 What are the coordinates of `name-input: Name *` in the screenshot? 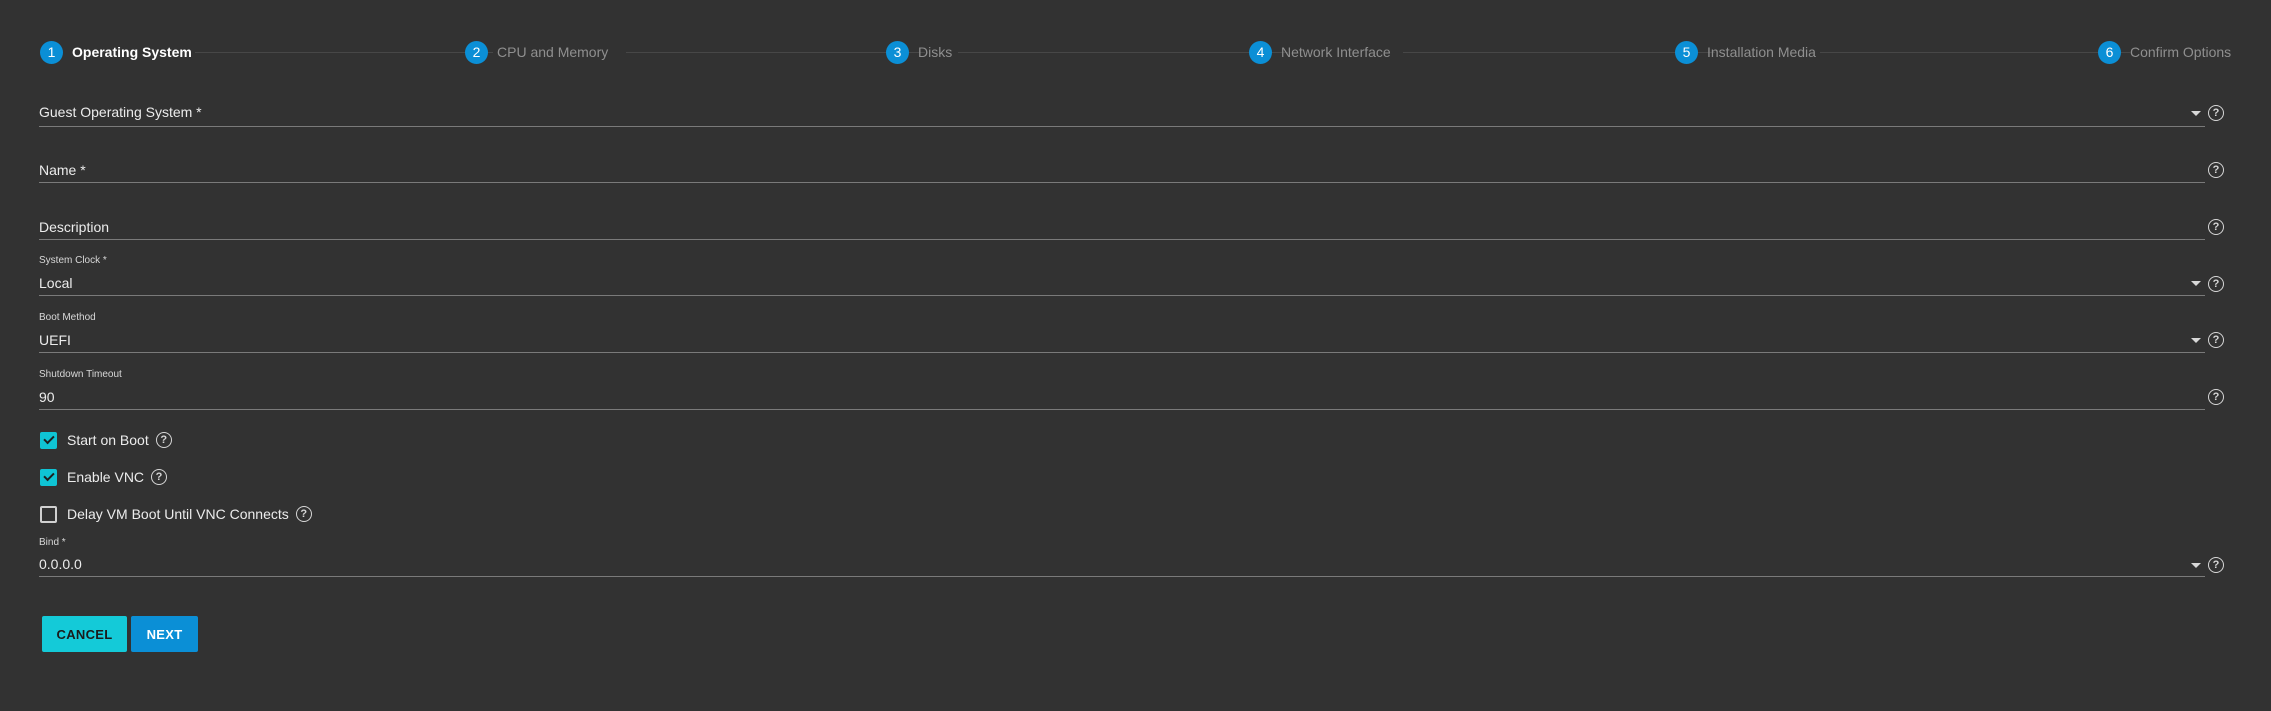 It's located at (1122, 172).